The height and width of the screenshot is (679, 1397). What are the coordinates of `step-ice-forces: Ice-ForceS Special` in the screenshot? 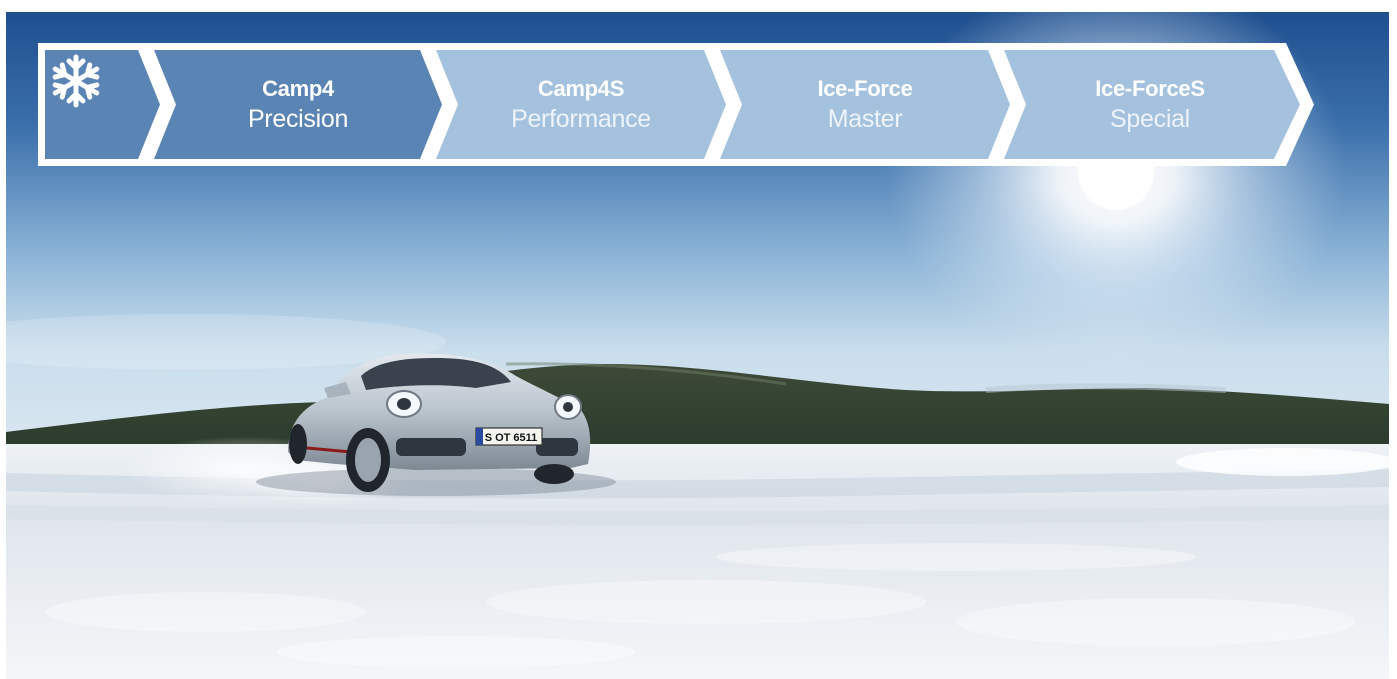 It's located at (1150, 104).